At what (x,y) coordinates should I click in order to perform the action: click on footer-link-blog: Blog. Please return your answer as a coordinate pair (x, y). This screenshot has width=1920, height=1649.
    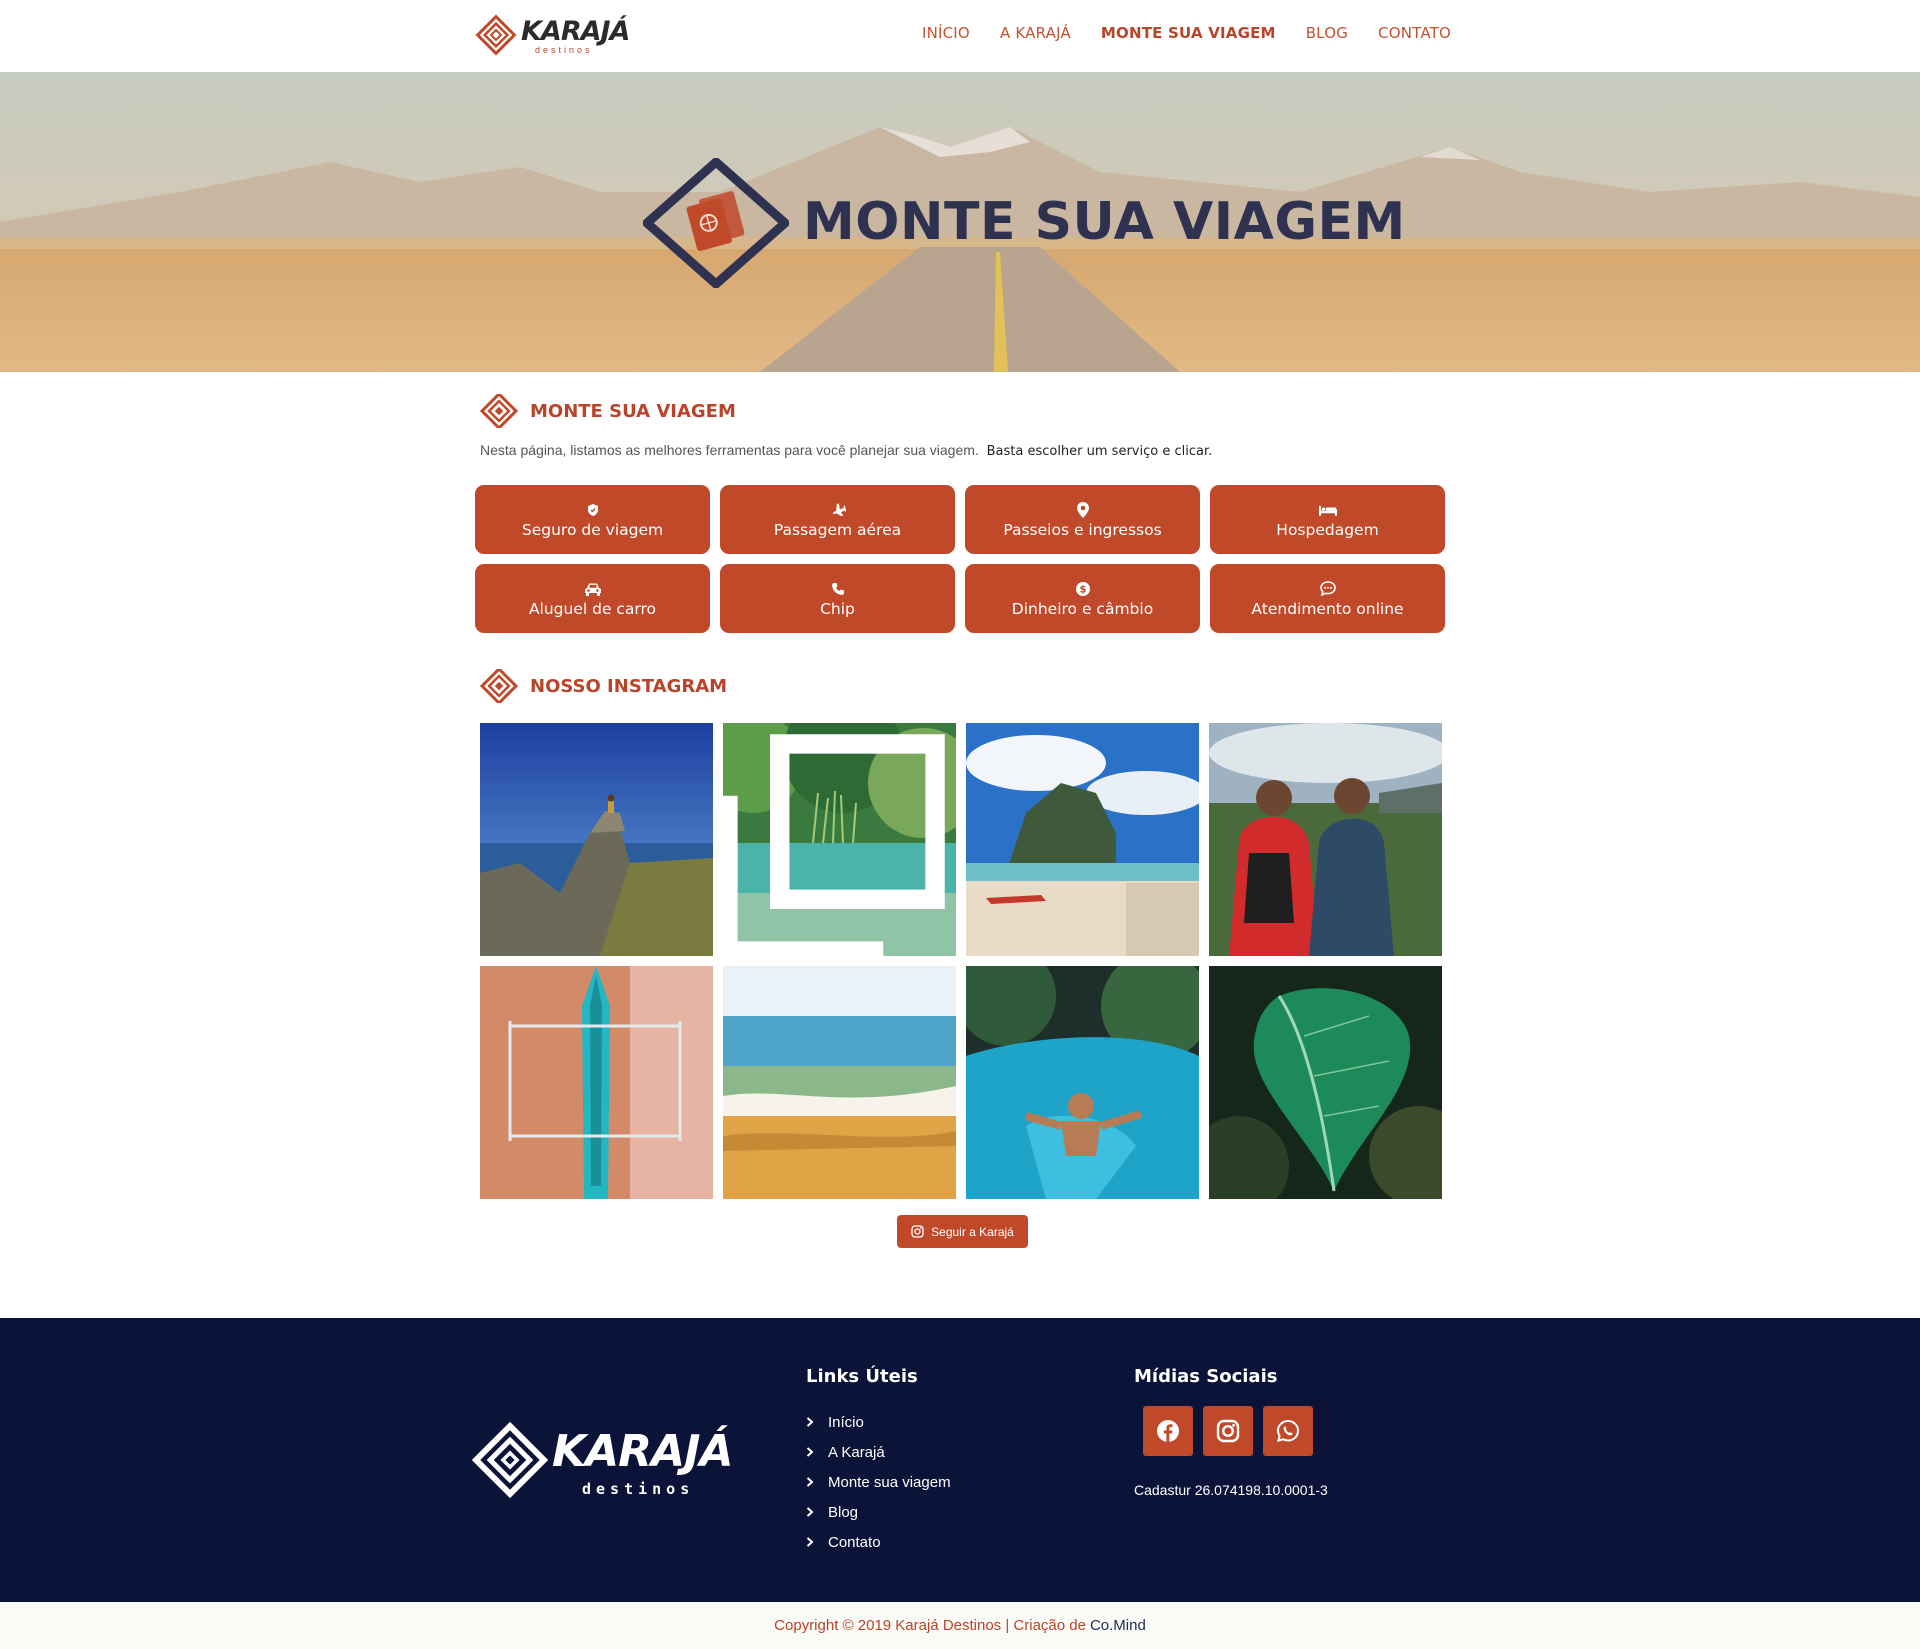
    Looking at the image, I should click on (843, 1512).